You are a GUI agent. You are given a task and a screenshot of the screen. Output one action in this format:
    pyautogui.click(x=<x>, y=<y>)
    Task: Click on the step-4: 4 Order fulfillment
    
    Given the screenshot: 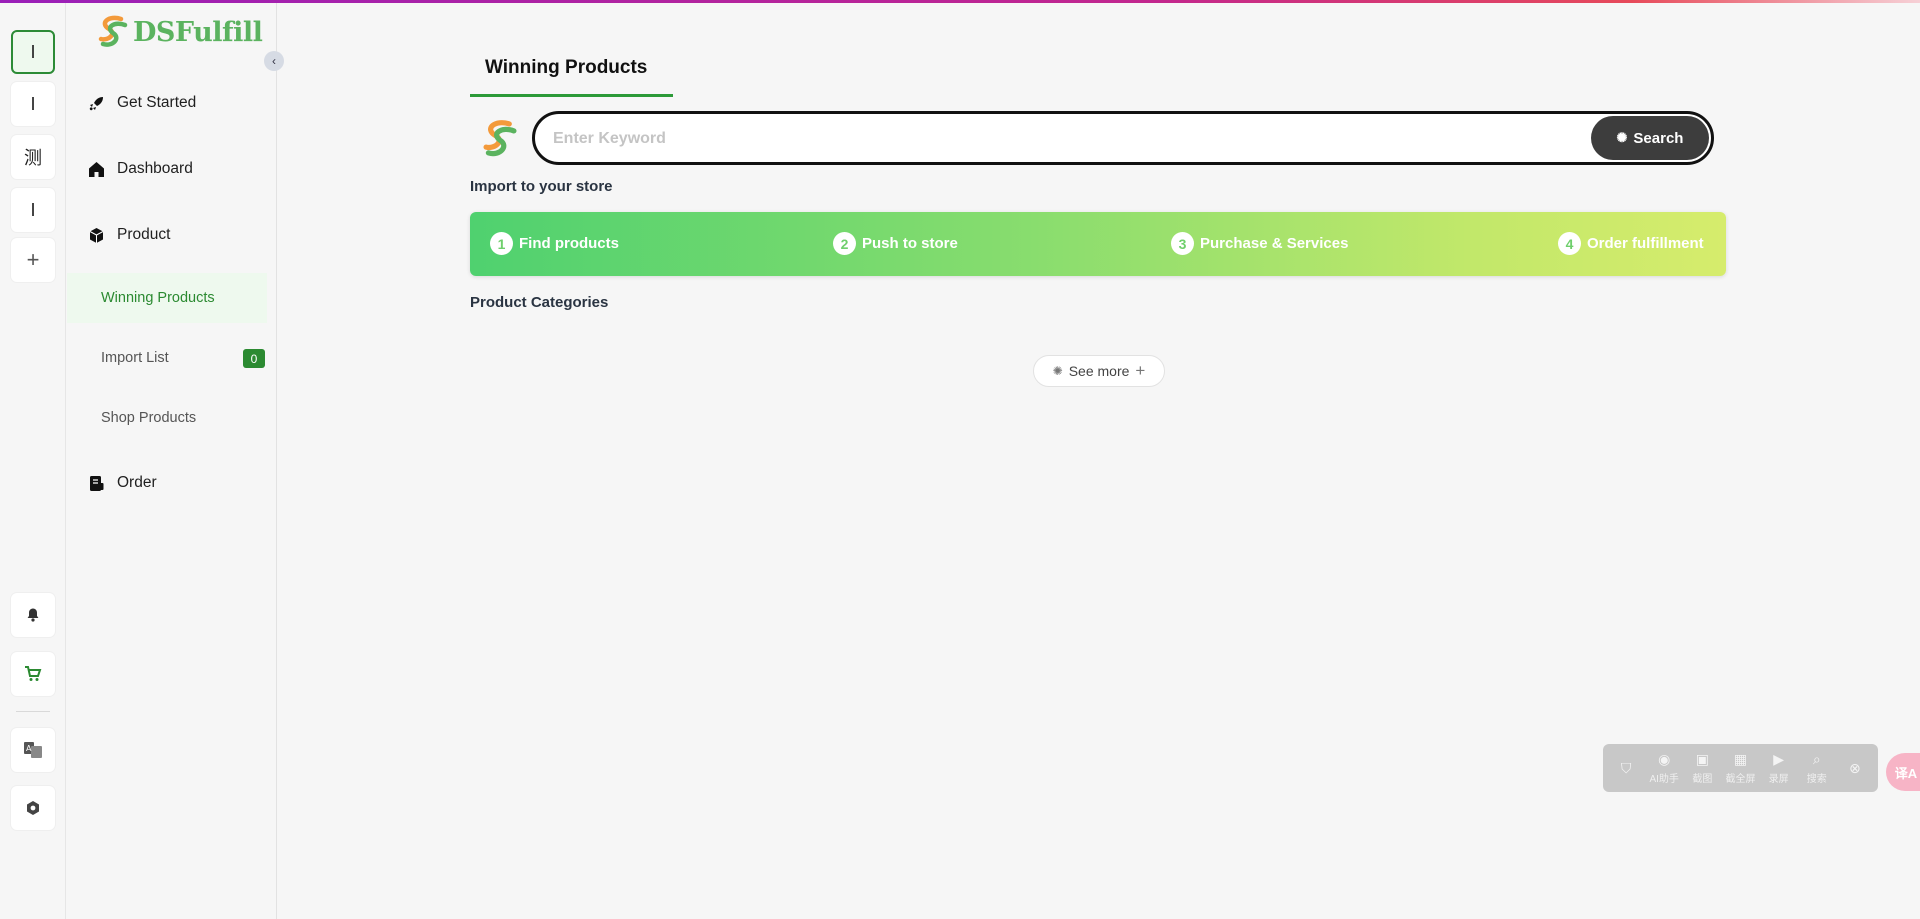 What is the action you would take?
    pyautogui.click(x=1631, y=243)
    